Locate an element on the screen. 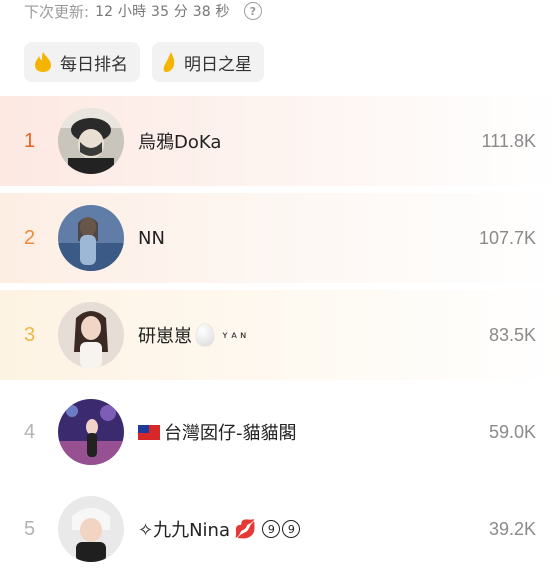 The width and height of the screenshot is (560, 581). score: 39.2K is located at coordinates (512, 528).